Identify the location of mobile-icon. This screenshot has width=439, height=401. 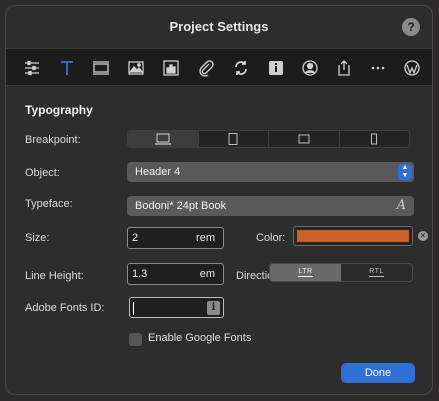
(374, 139).